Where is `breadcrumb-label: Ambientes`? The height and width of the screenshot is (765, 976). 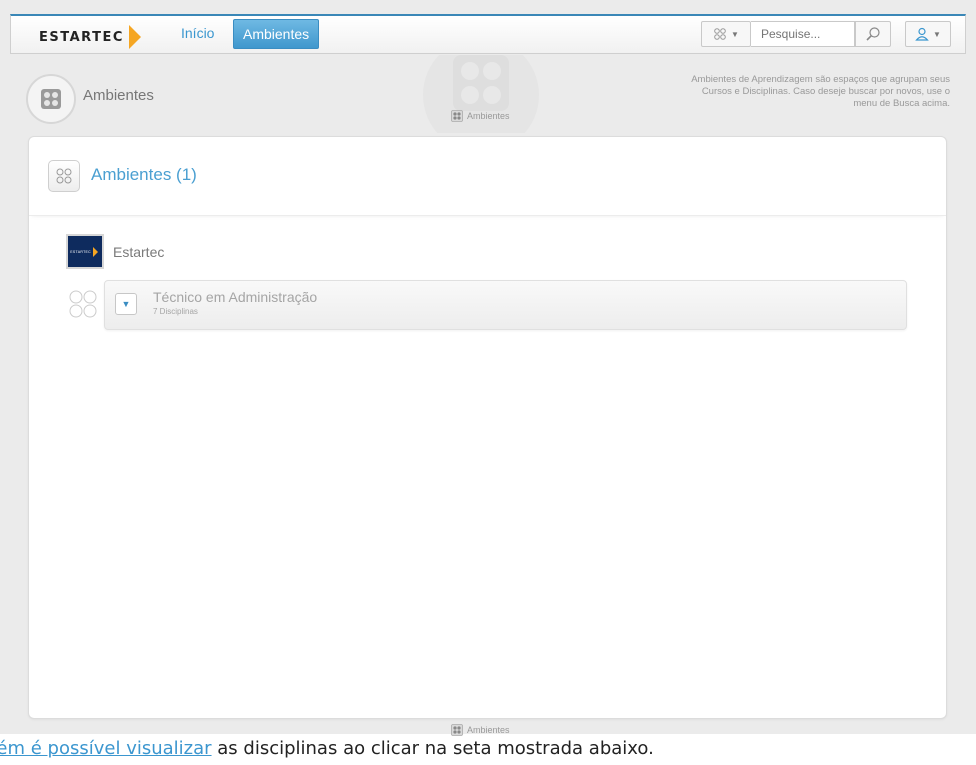
breadcrumb-label: Ambientes is located at coordinates (488, 116).